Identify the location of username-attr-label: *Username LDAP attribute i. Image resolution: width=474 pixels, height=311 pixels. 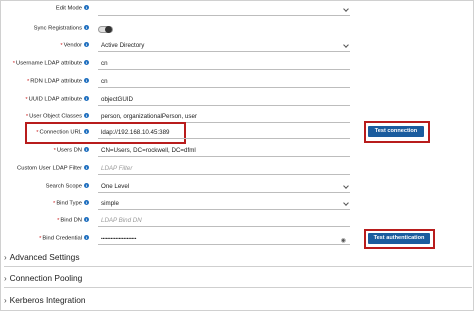
(50, 63).